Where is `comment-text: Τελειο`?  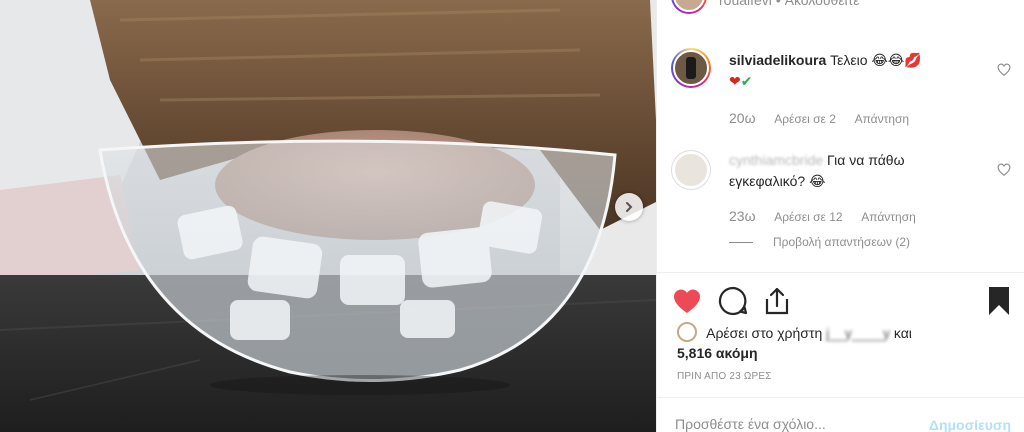
comment-text: Τελειο is located at coordinates (849, 60).